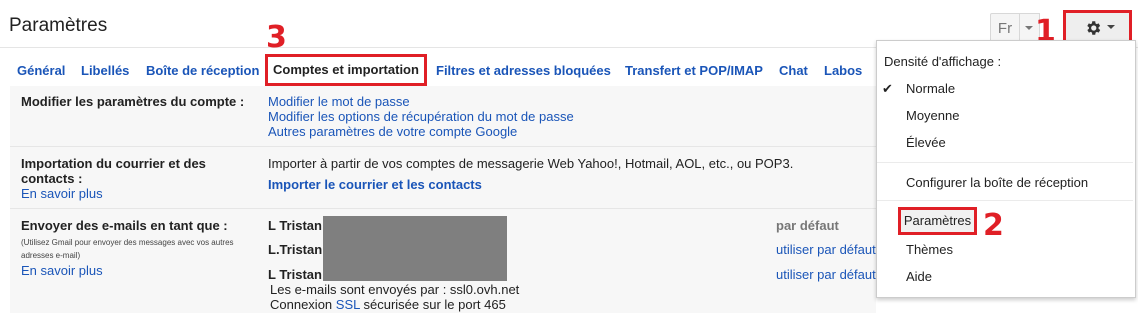 This screenshot has height=313, width=1138. I want to click on tab-forwarding: Transfert et POP/IMAP, so click(694, 70).